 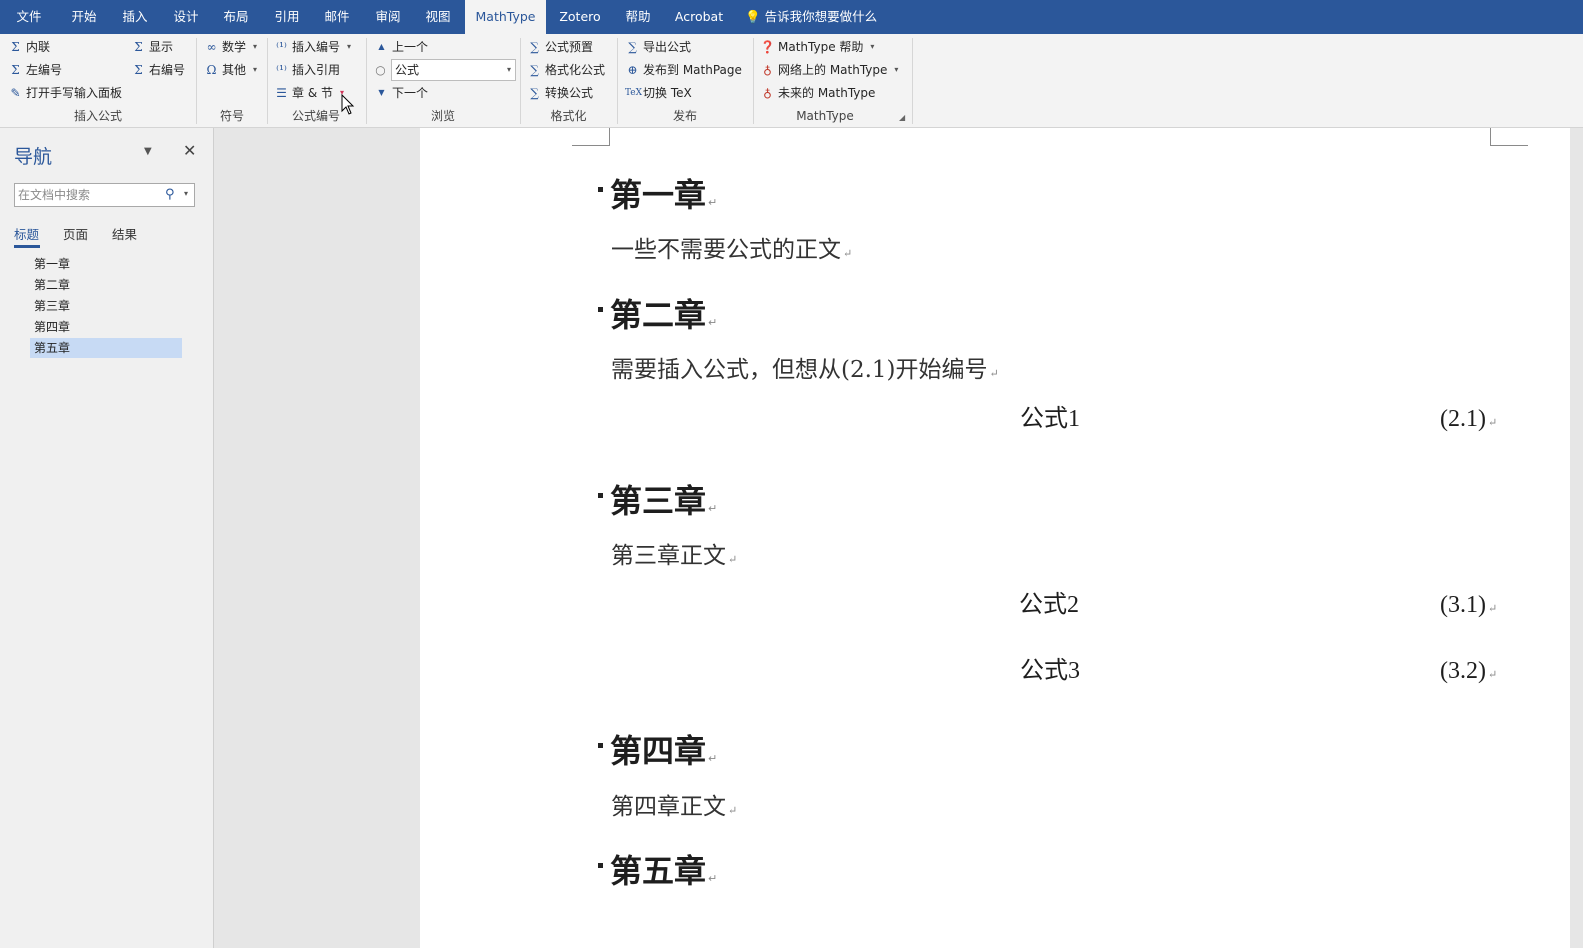 I want to click on group-separator, so click(x=196, y=81).